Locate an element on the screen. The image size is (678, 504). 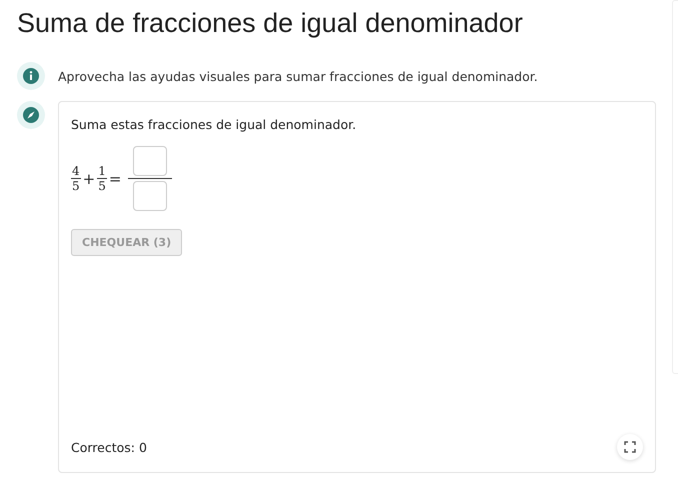
denominator-field is located at coordinates (150, 196).